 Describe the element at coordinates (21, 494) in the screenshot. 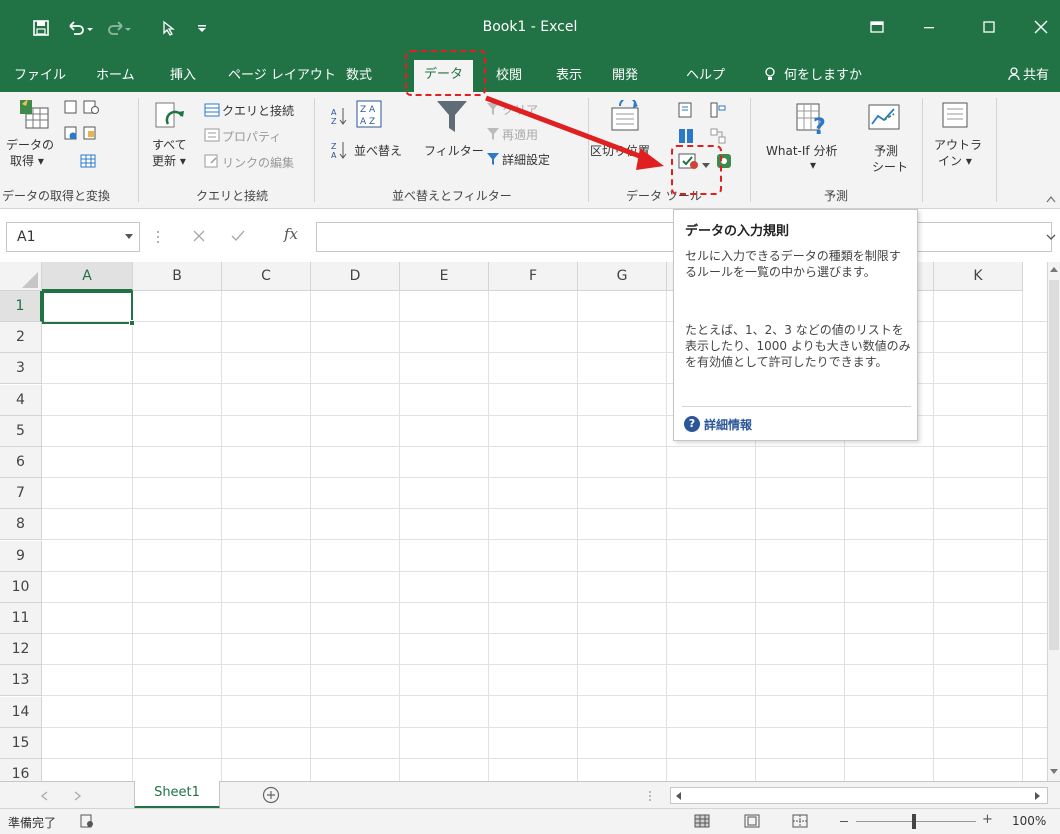

I see `row-header-7: 7` at that location.